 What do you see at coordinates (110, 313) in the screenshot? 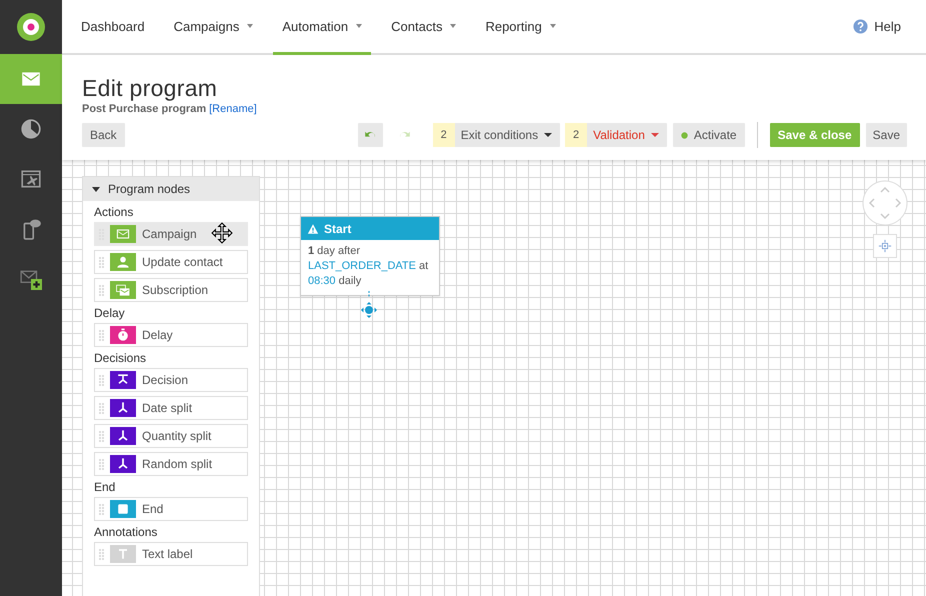
I see `group-heading: Delay` at bounding box center [110, 313].